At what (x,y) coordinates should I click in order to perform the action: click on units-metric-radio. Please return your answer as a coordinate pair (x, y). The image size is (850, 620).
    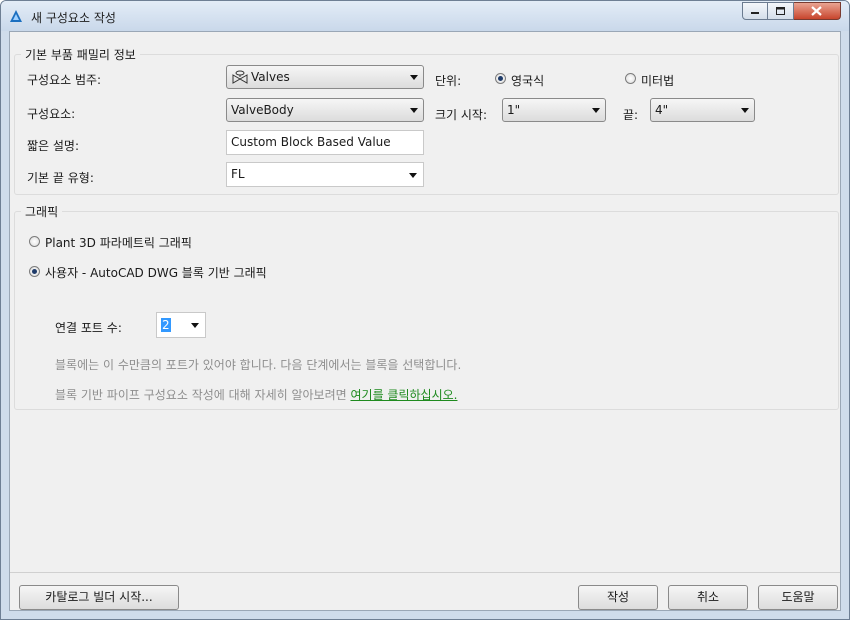
    Looking at the image, I should click on (630, 78).